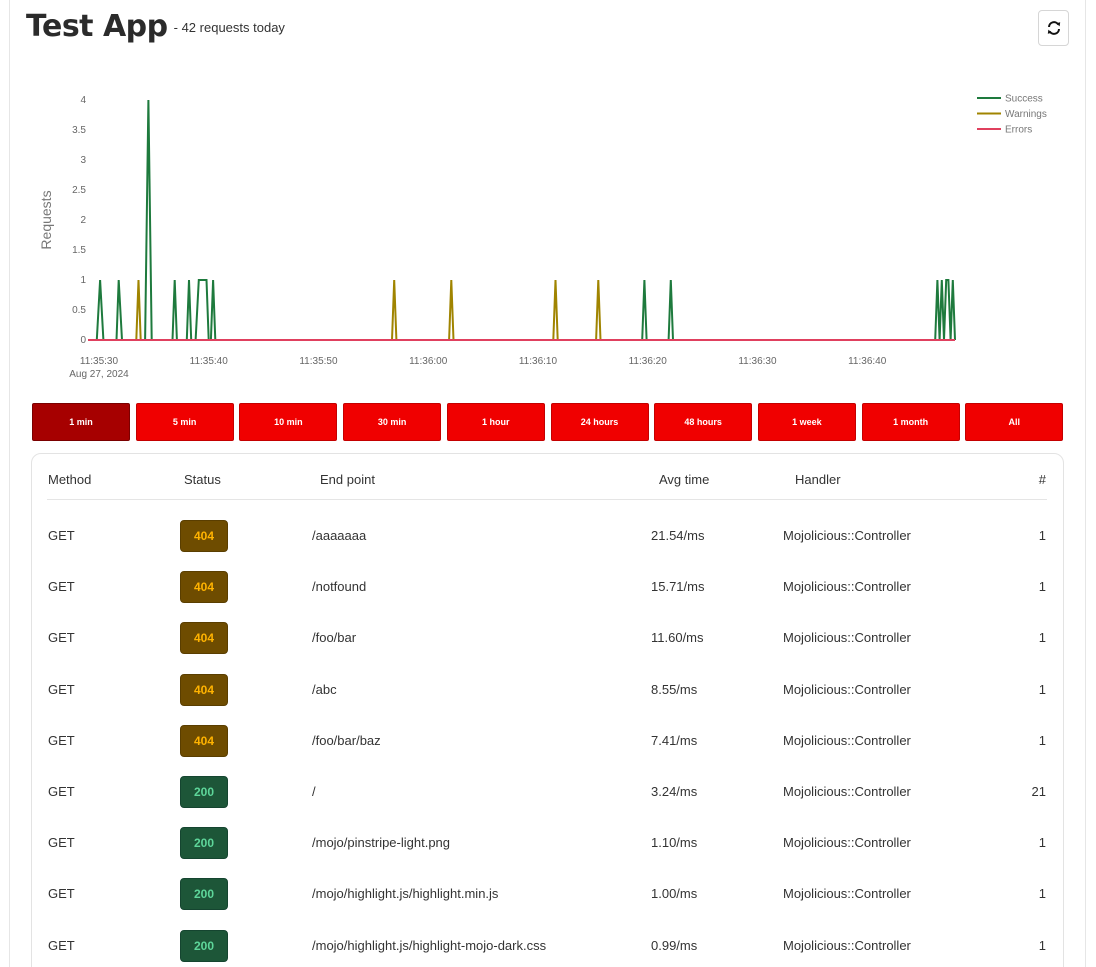  Describe the element at coordinates (99, 361) in the screenshot. I see `x-tick-label: 11:35:30` at that location.